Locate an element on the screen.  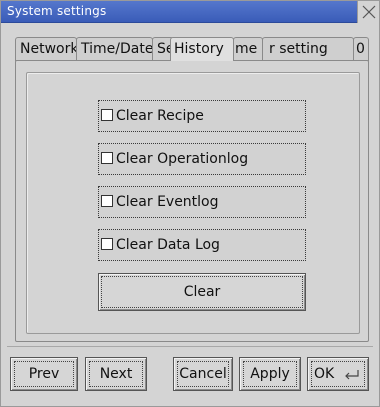
close-button is located at coordinates (368, 12).